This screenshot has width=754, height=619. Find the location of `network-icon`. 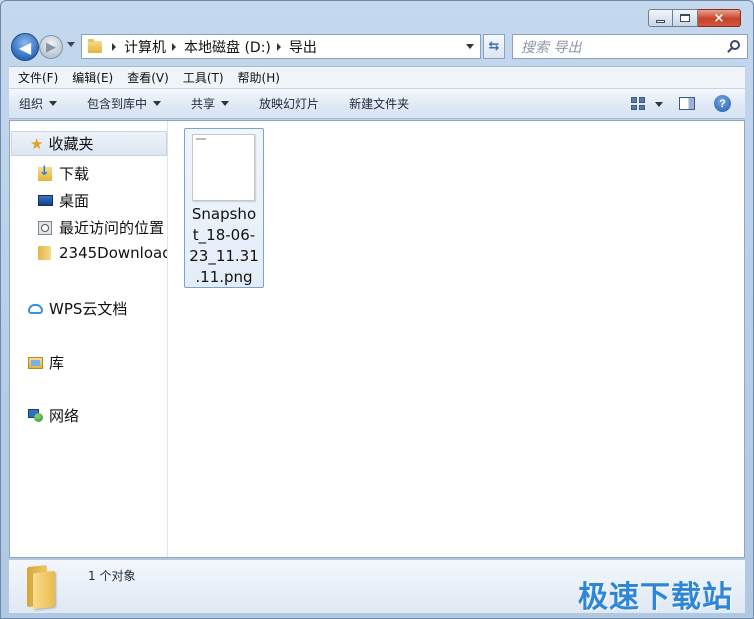

network-icon is located at coordinates (35, 415).